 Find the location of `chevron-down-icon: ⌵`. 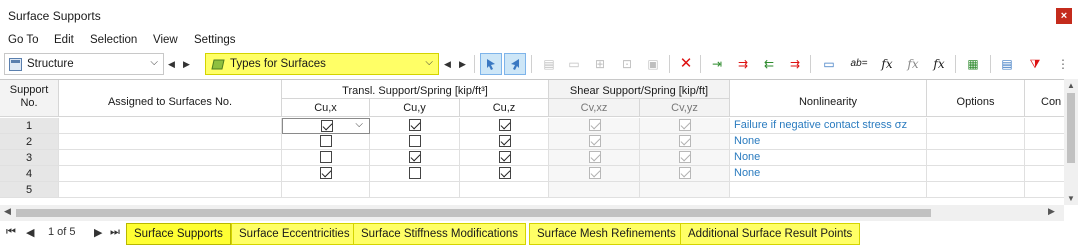

chevron-down-icon: ⌵ is located at coordinates (359, 124).